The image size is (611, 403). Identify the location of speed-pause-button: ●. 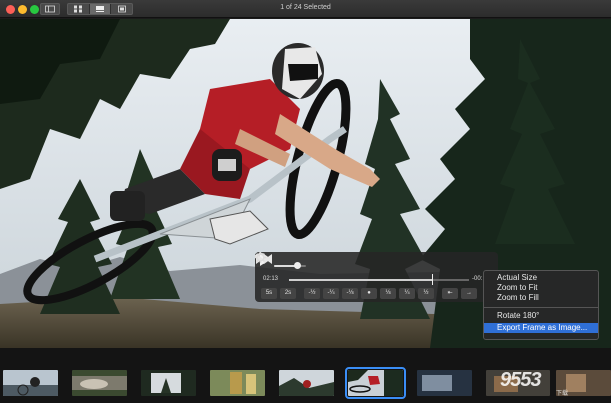
(369, 293).